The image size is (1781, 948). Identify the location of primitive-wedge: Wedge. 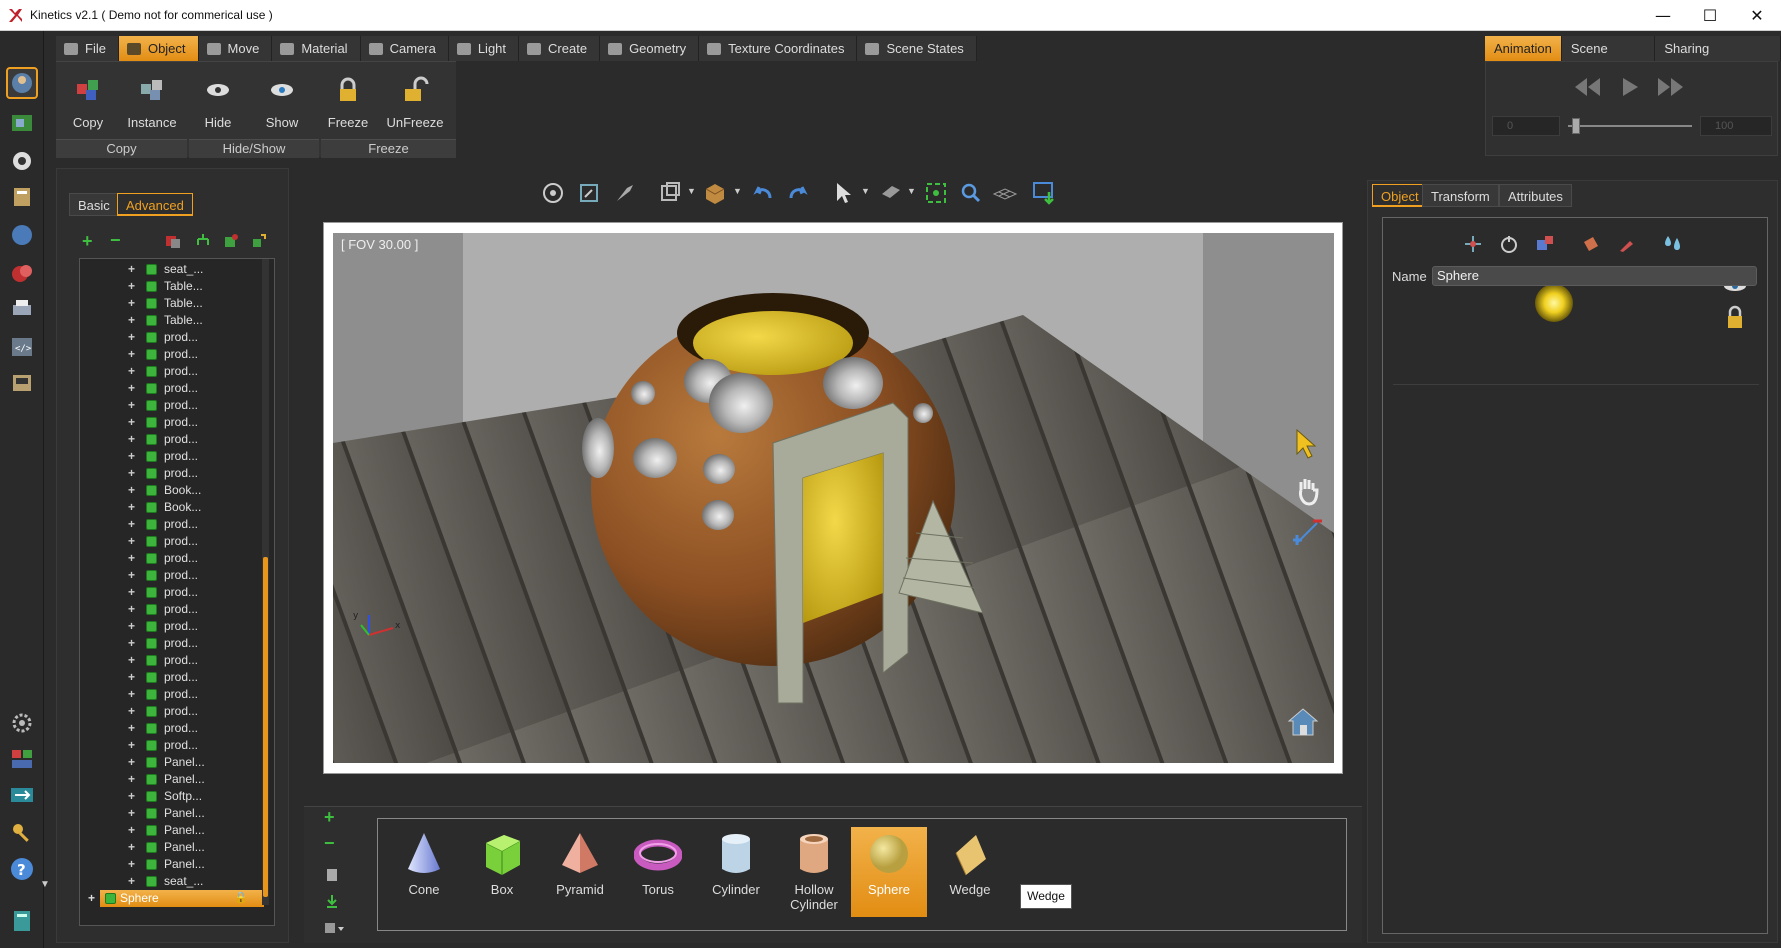
(970, 872).